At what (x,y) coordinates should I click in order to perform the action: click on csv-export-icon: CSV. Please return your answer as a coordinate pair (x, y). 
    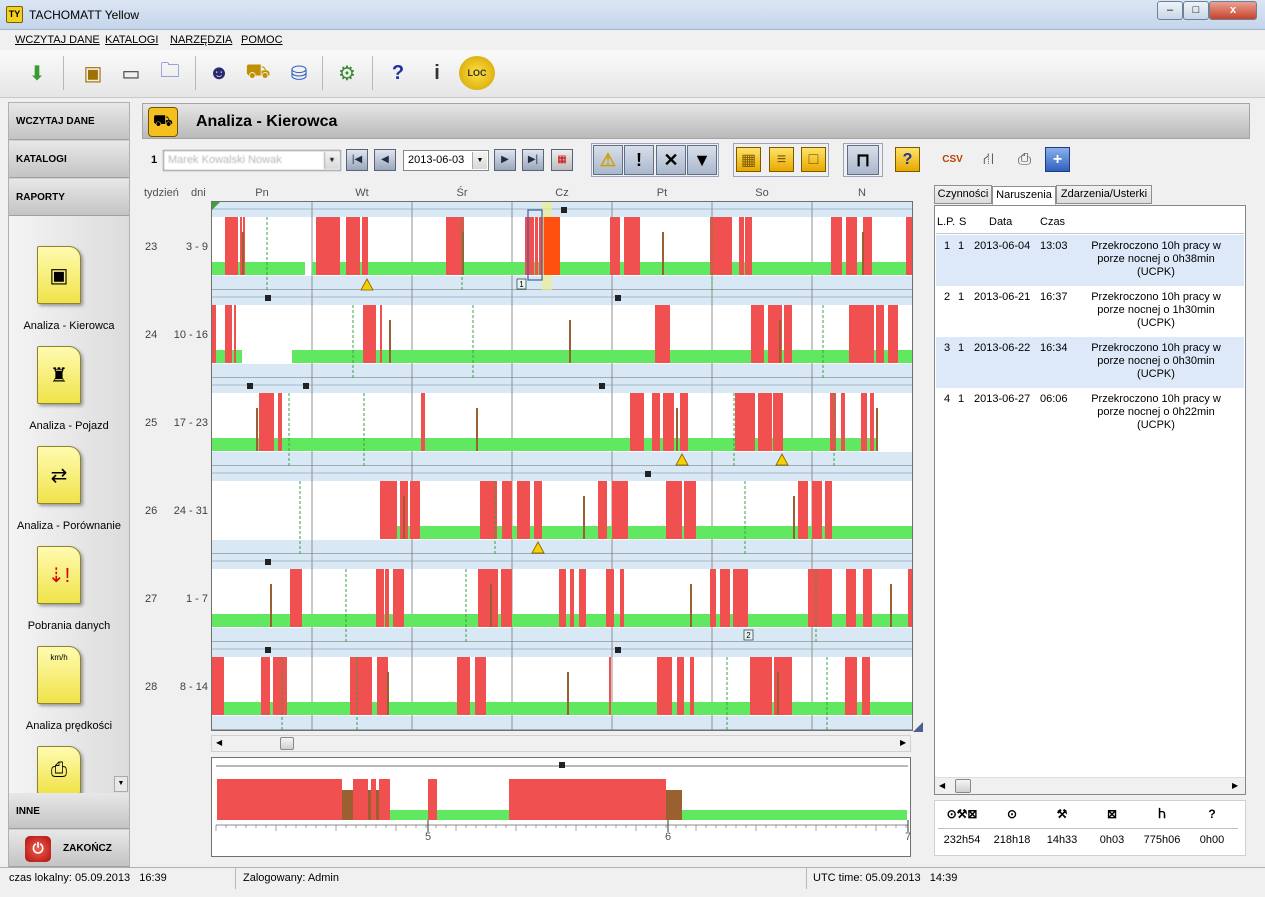
    Looking at the image, I should click on (952, 159).